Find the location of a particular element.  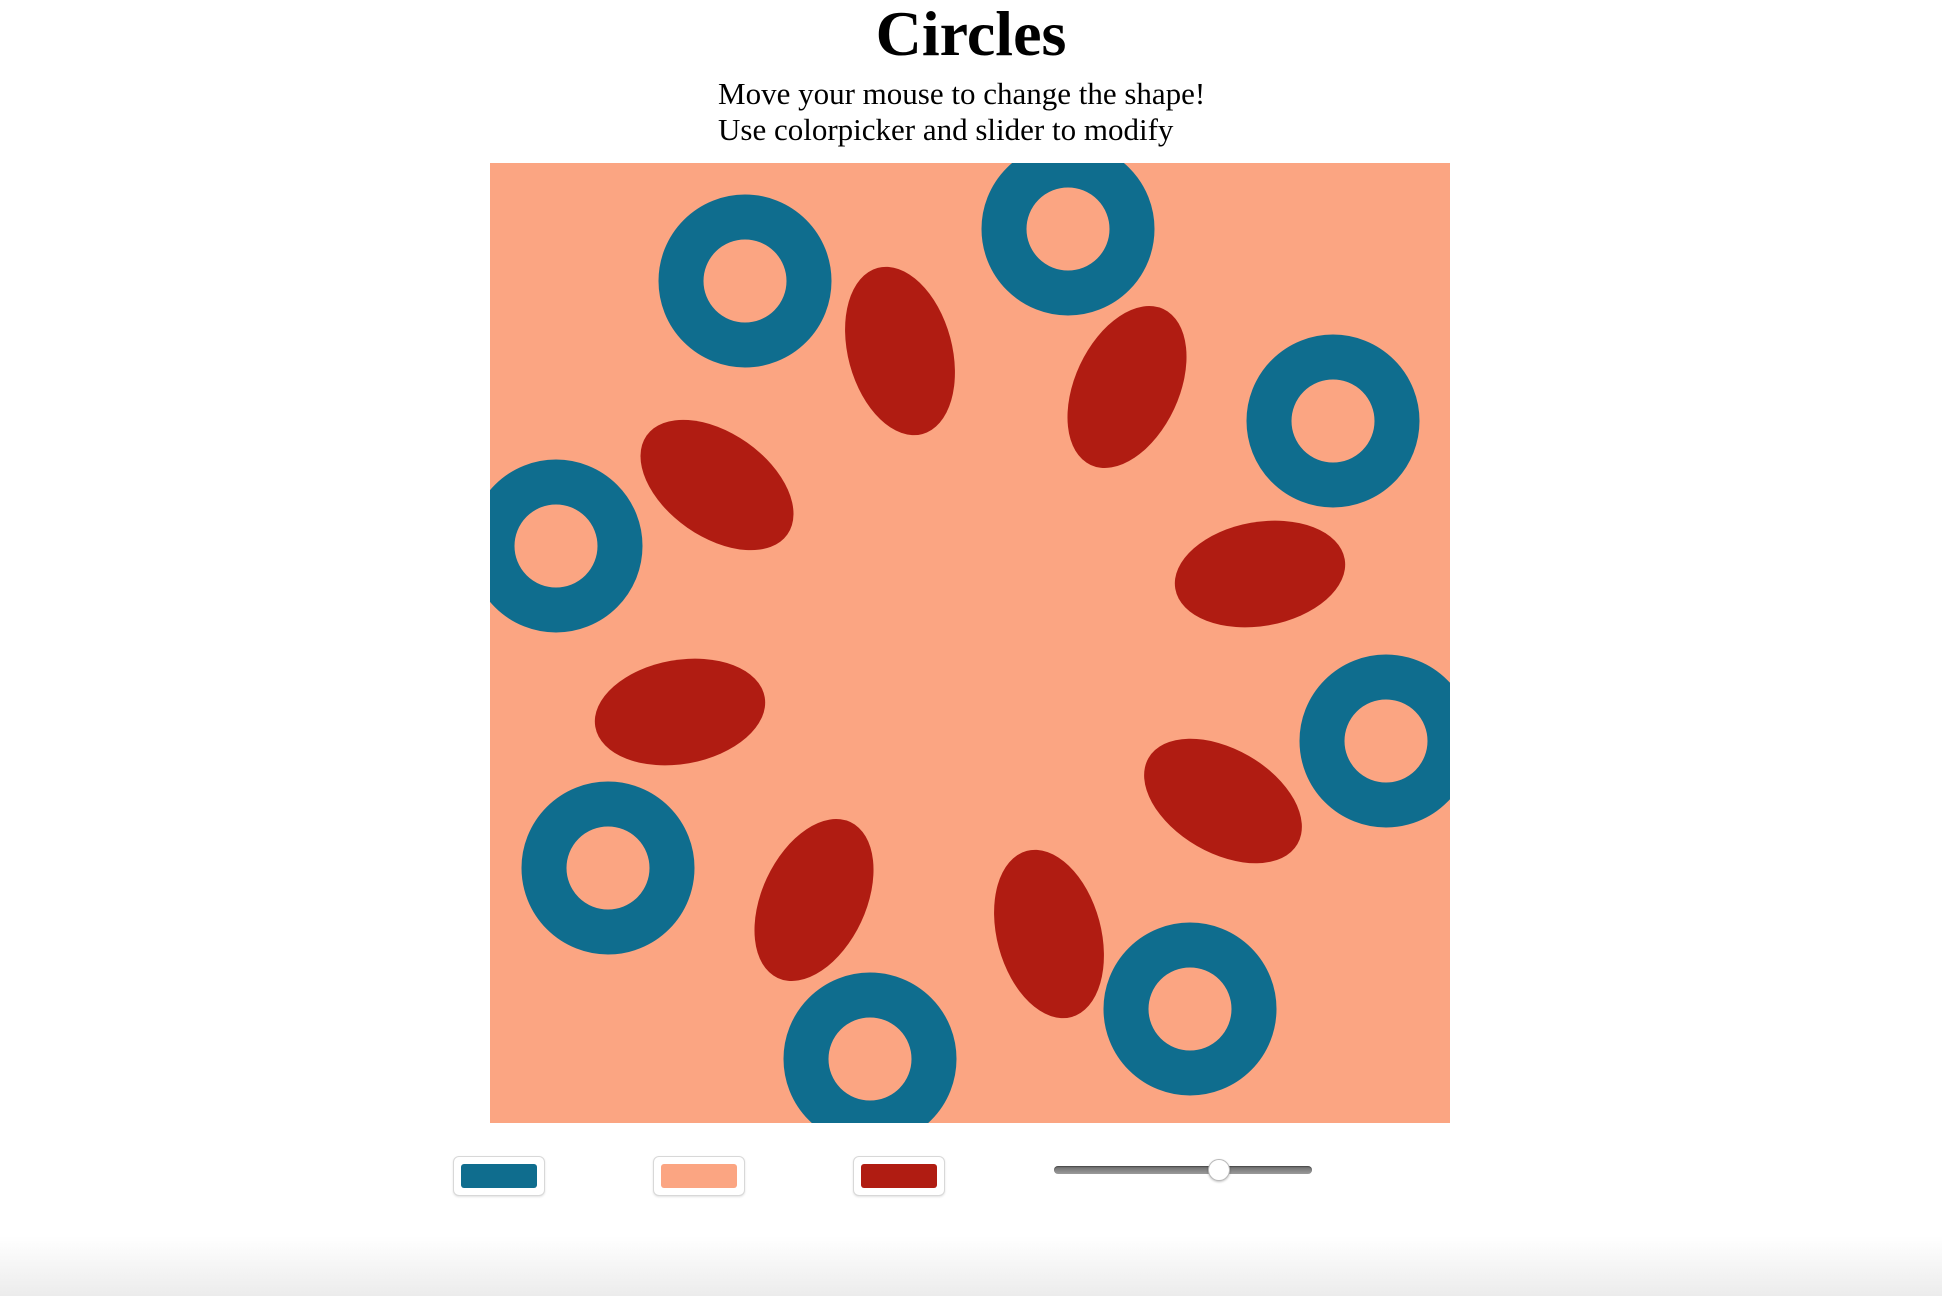

background-color-swatch is located at coordinates (699, 1176).